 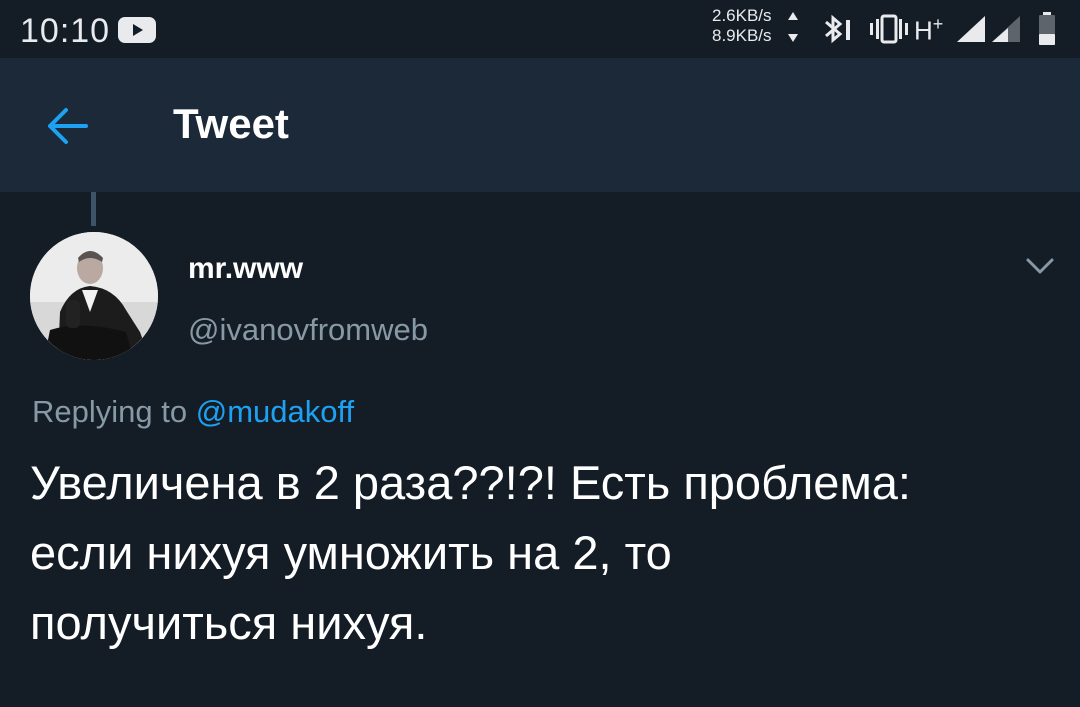 I want to click on author-handle: @ivanovfromweb, so click(x=308, y=330).